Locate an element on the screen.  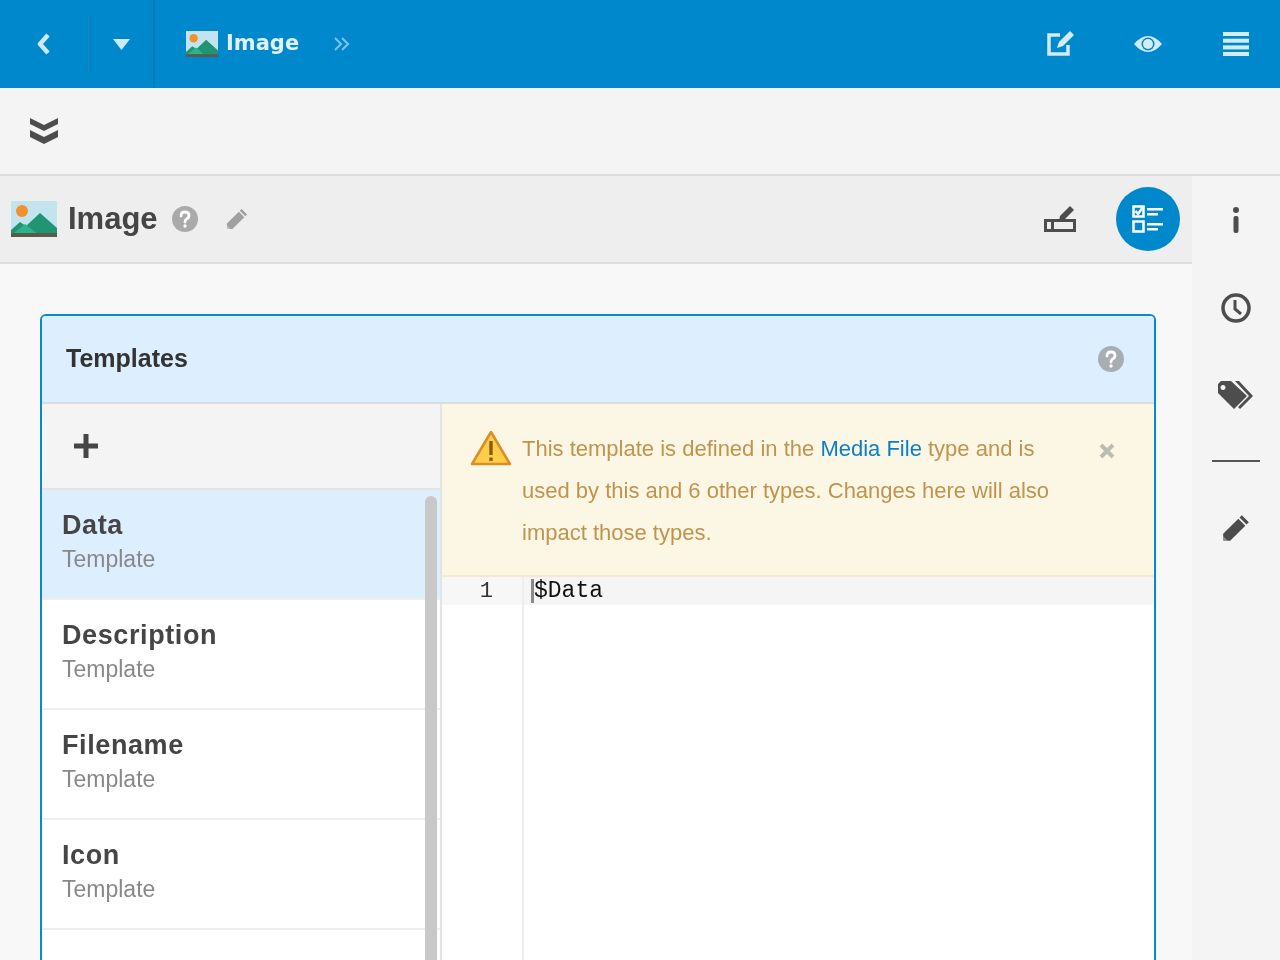
field-edit-icon is located at coordinates (1060, 219).